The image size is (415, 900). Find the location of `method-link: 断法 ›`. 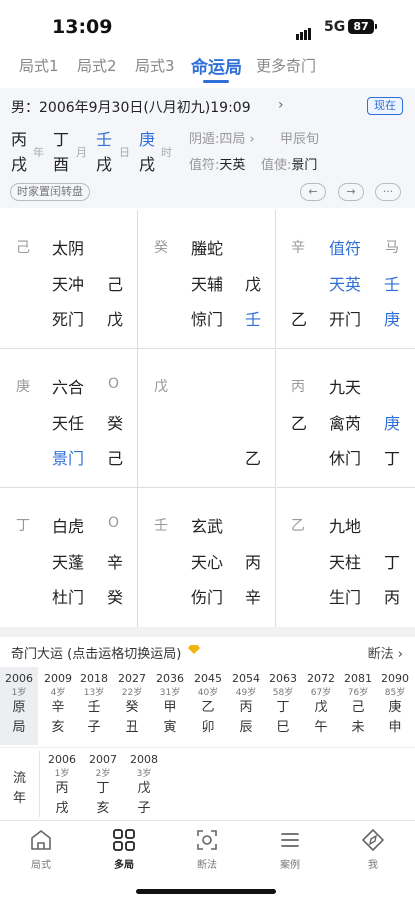

method-link: 断法 › is located at coordinates (385, 652).